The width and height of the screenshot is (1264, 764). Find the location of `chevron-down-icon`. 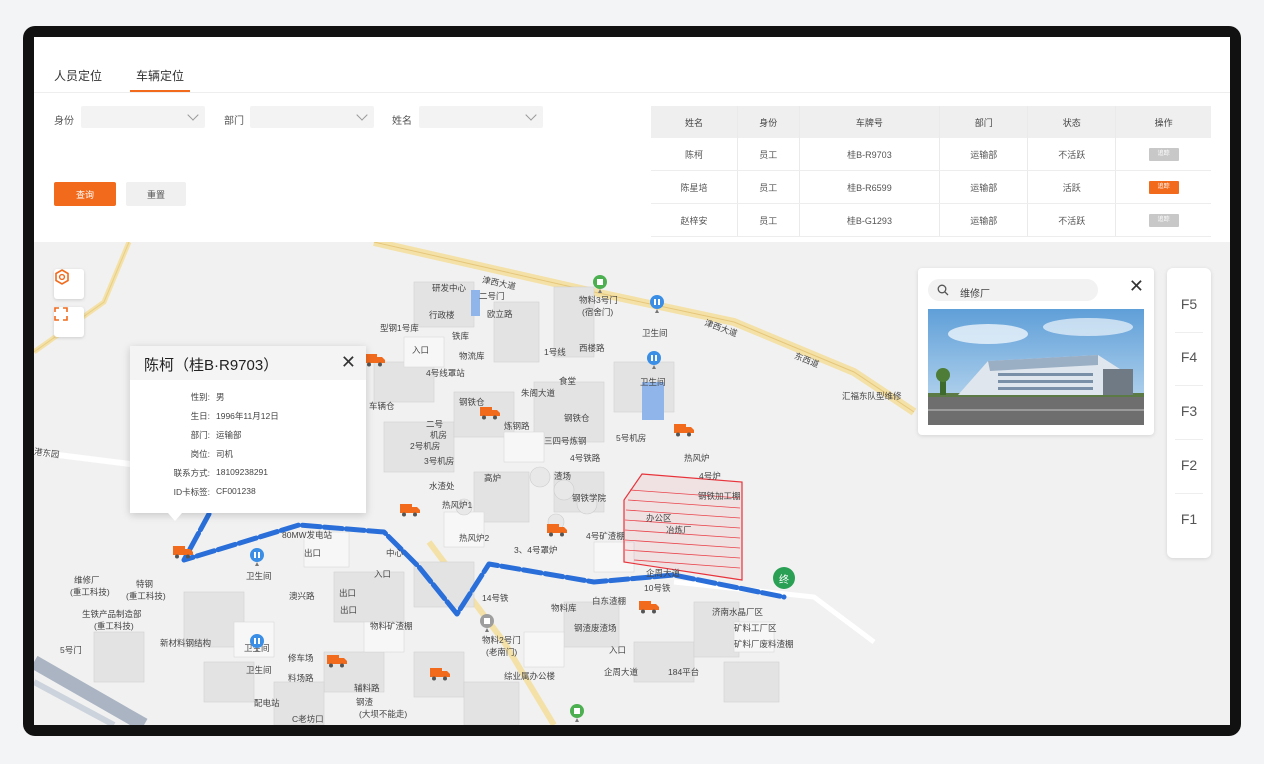

chevron-down-icon is located at coordinates (362, 115).